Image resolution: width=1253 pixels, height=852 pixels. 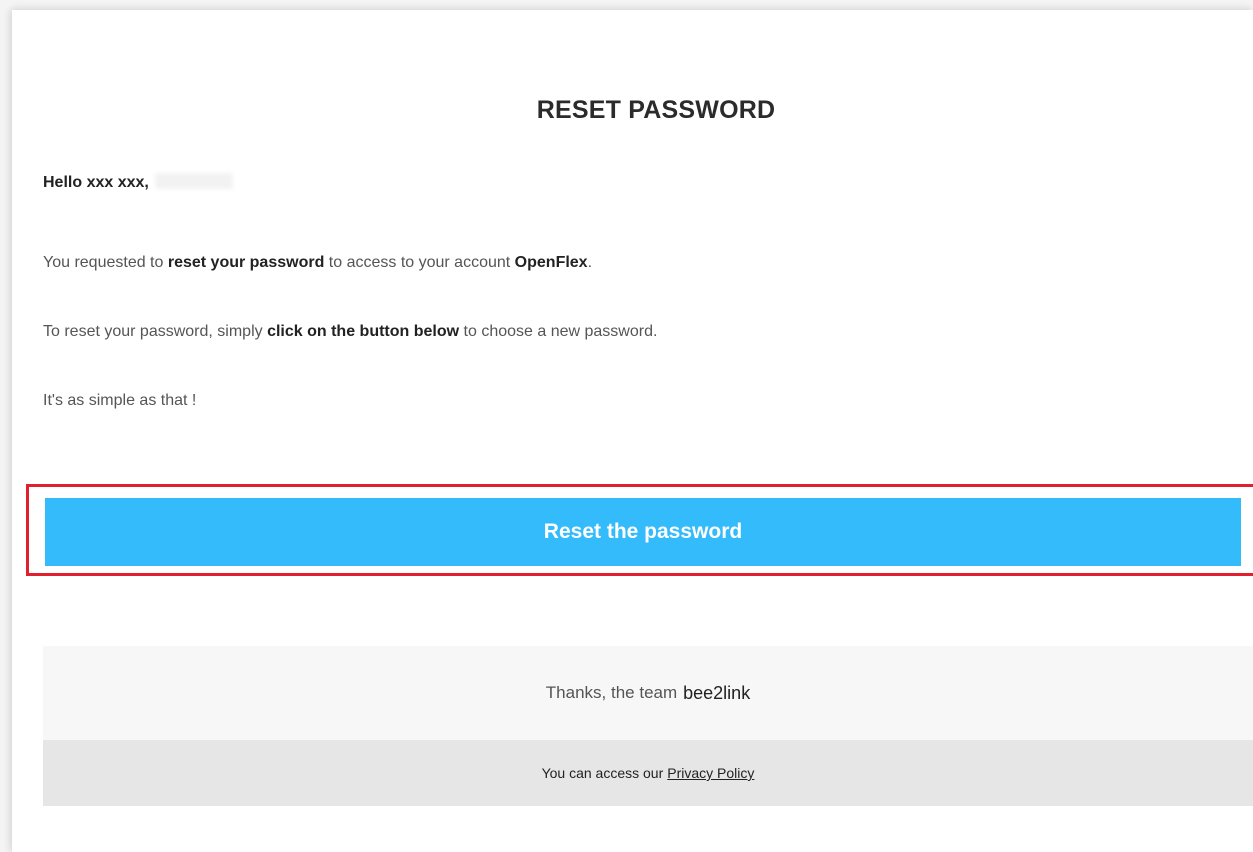 I want to click on p1-bold-account: OpenFlex, so click(x=551, y=262).